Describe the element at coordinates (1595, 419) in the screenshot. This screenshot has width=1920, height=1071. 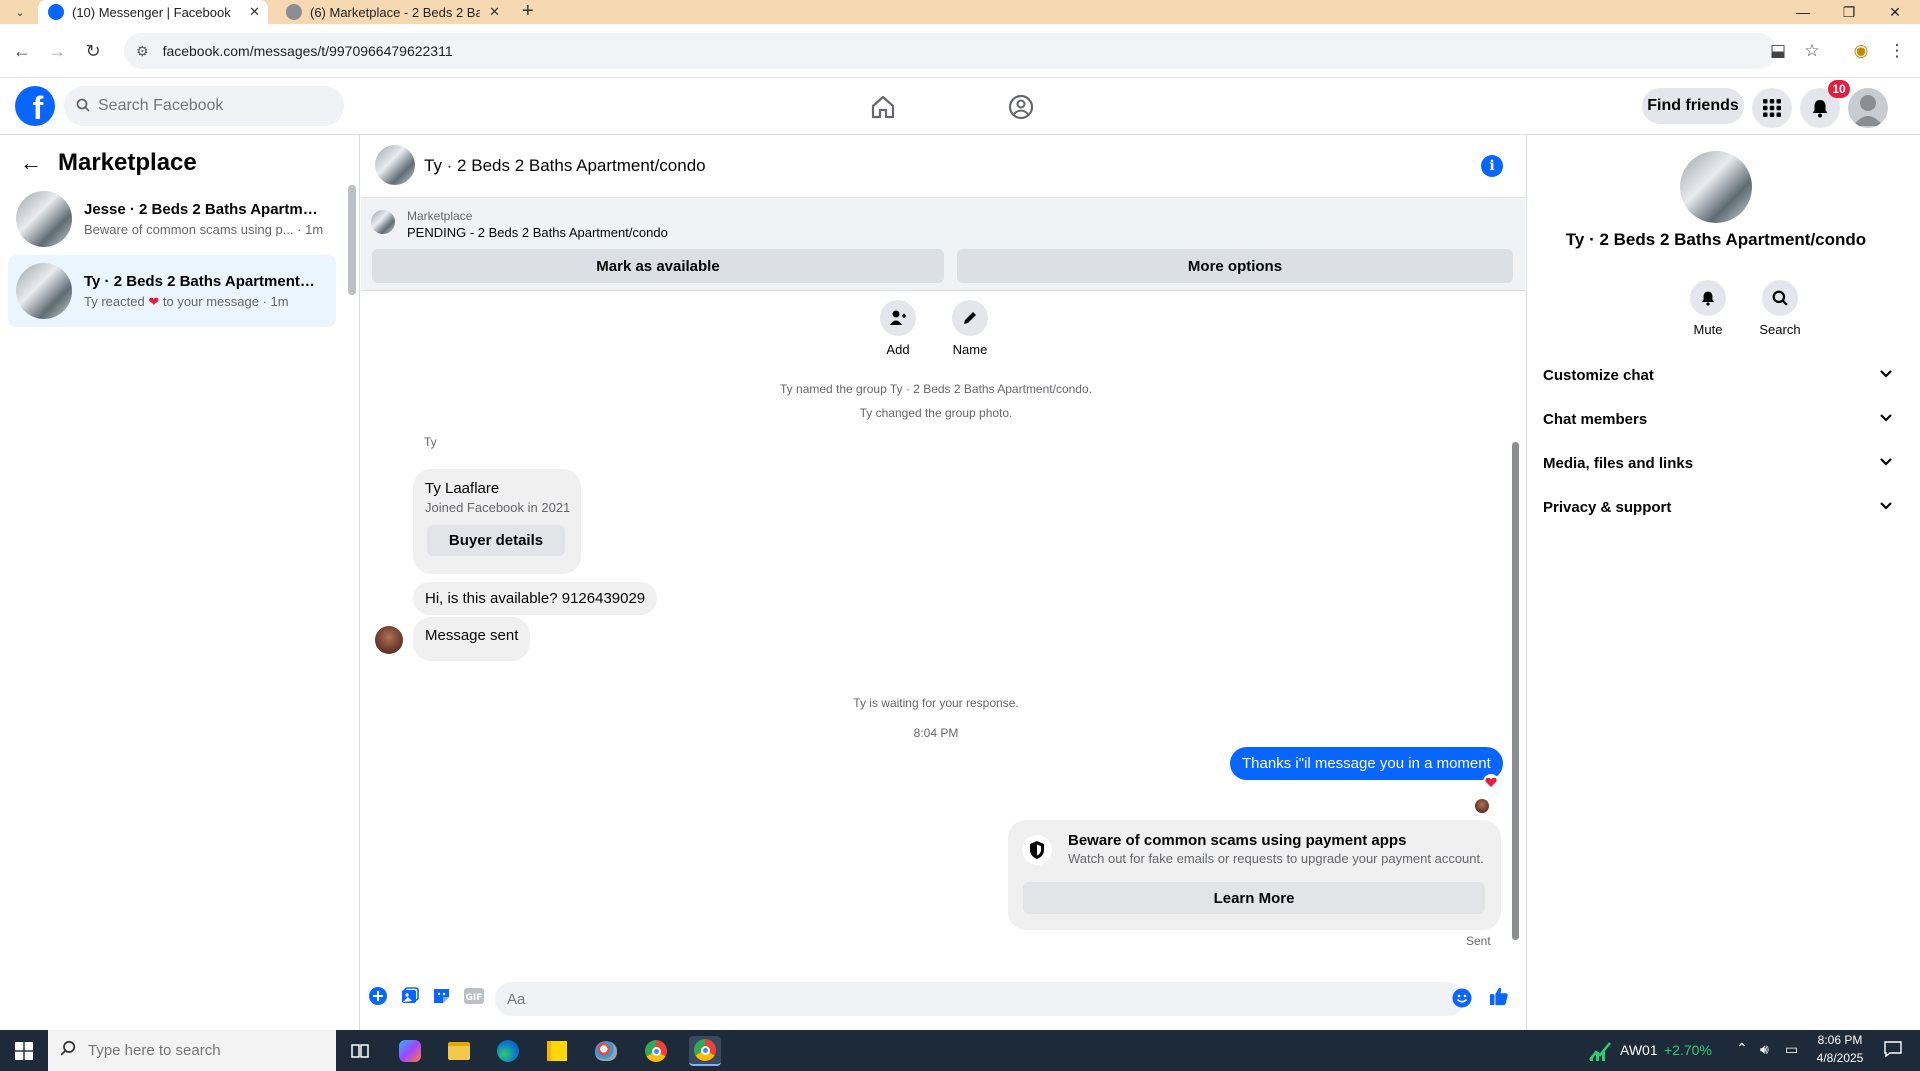
I see `section-label: Chat members` at that location.